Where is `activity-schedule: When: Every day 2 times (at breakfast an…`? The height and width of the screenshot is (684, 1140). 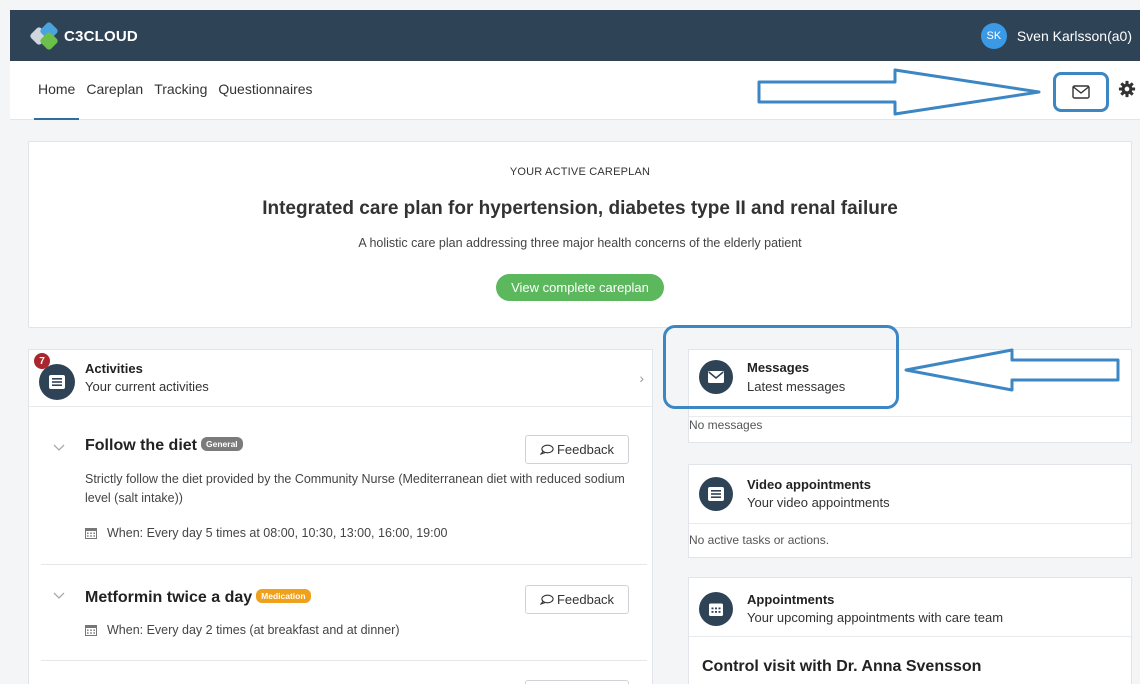 activity-schedule: When: Every day 2 times (at breakfast an… is located at coordinates (242, 630).